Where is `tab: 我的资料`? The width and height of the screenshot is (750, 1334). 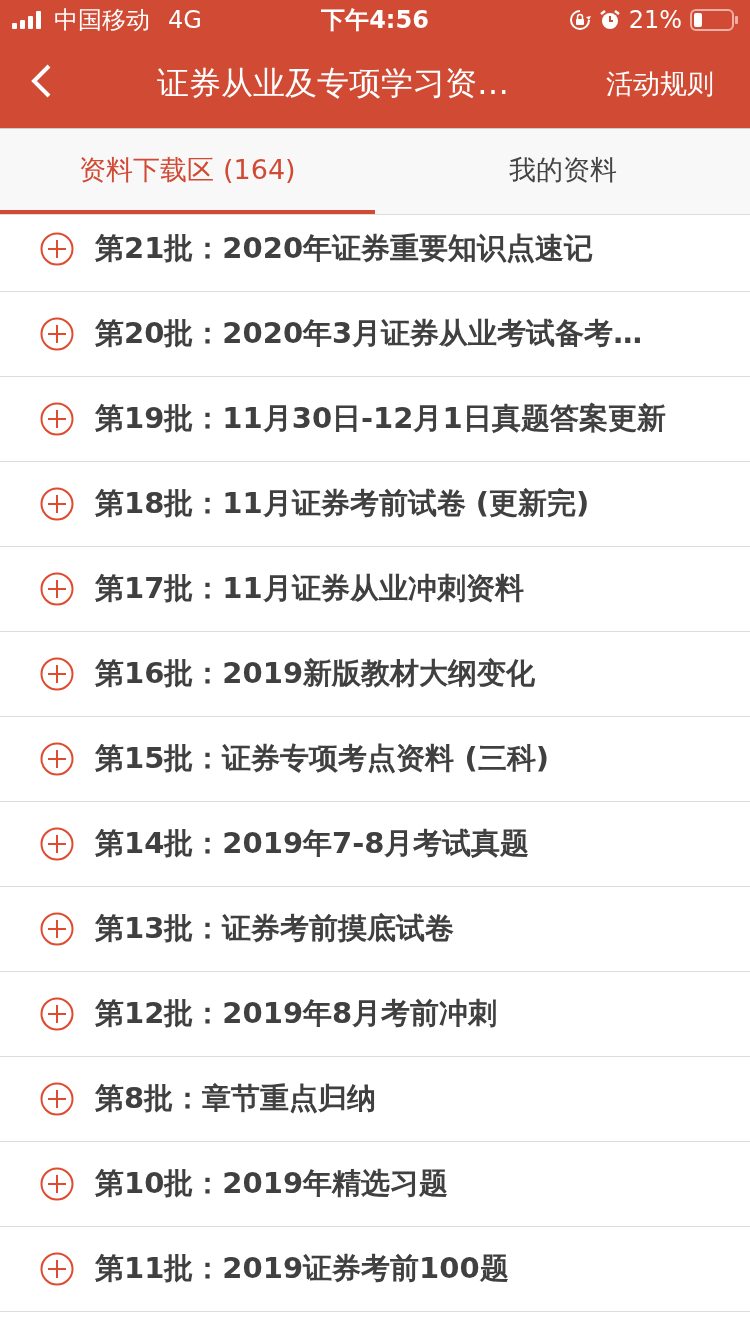
tab: 我的资料 is located at coordinates (562, 171).